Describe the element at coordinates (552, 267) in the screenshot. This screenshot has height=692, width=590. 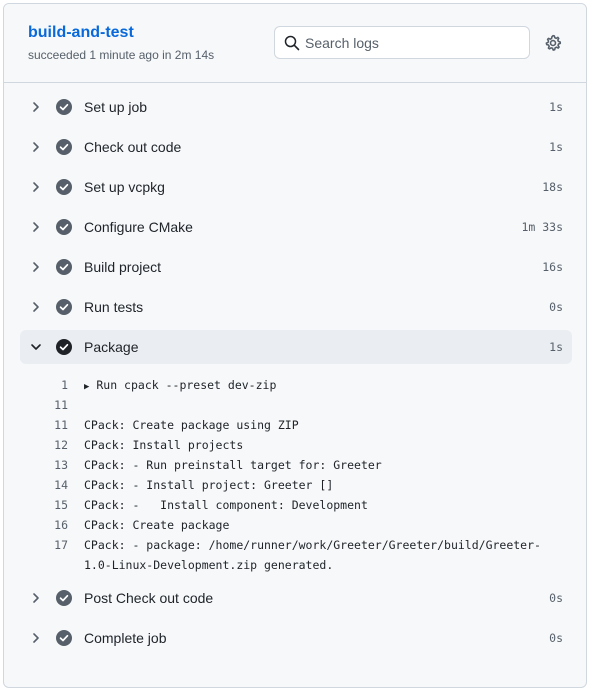
I see `step-duration: 16s` at that location.